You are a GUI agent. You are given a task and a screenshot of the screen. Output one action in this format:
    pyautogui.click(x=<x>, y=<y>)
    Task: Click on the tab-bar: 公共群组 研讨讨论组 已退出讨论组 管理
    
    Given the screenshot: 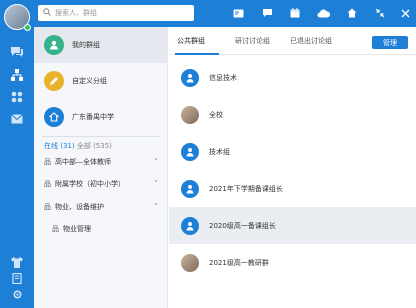 What is the action you would take?
    pyautogui.click(x=292, y=41)
    